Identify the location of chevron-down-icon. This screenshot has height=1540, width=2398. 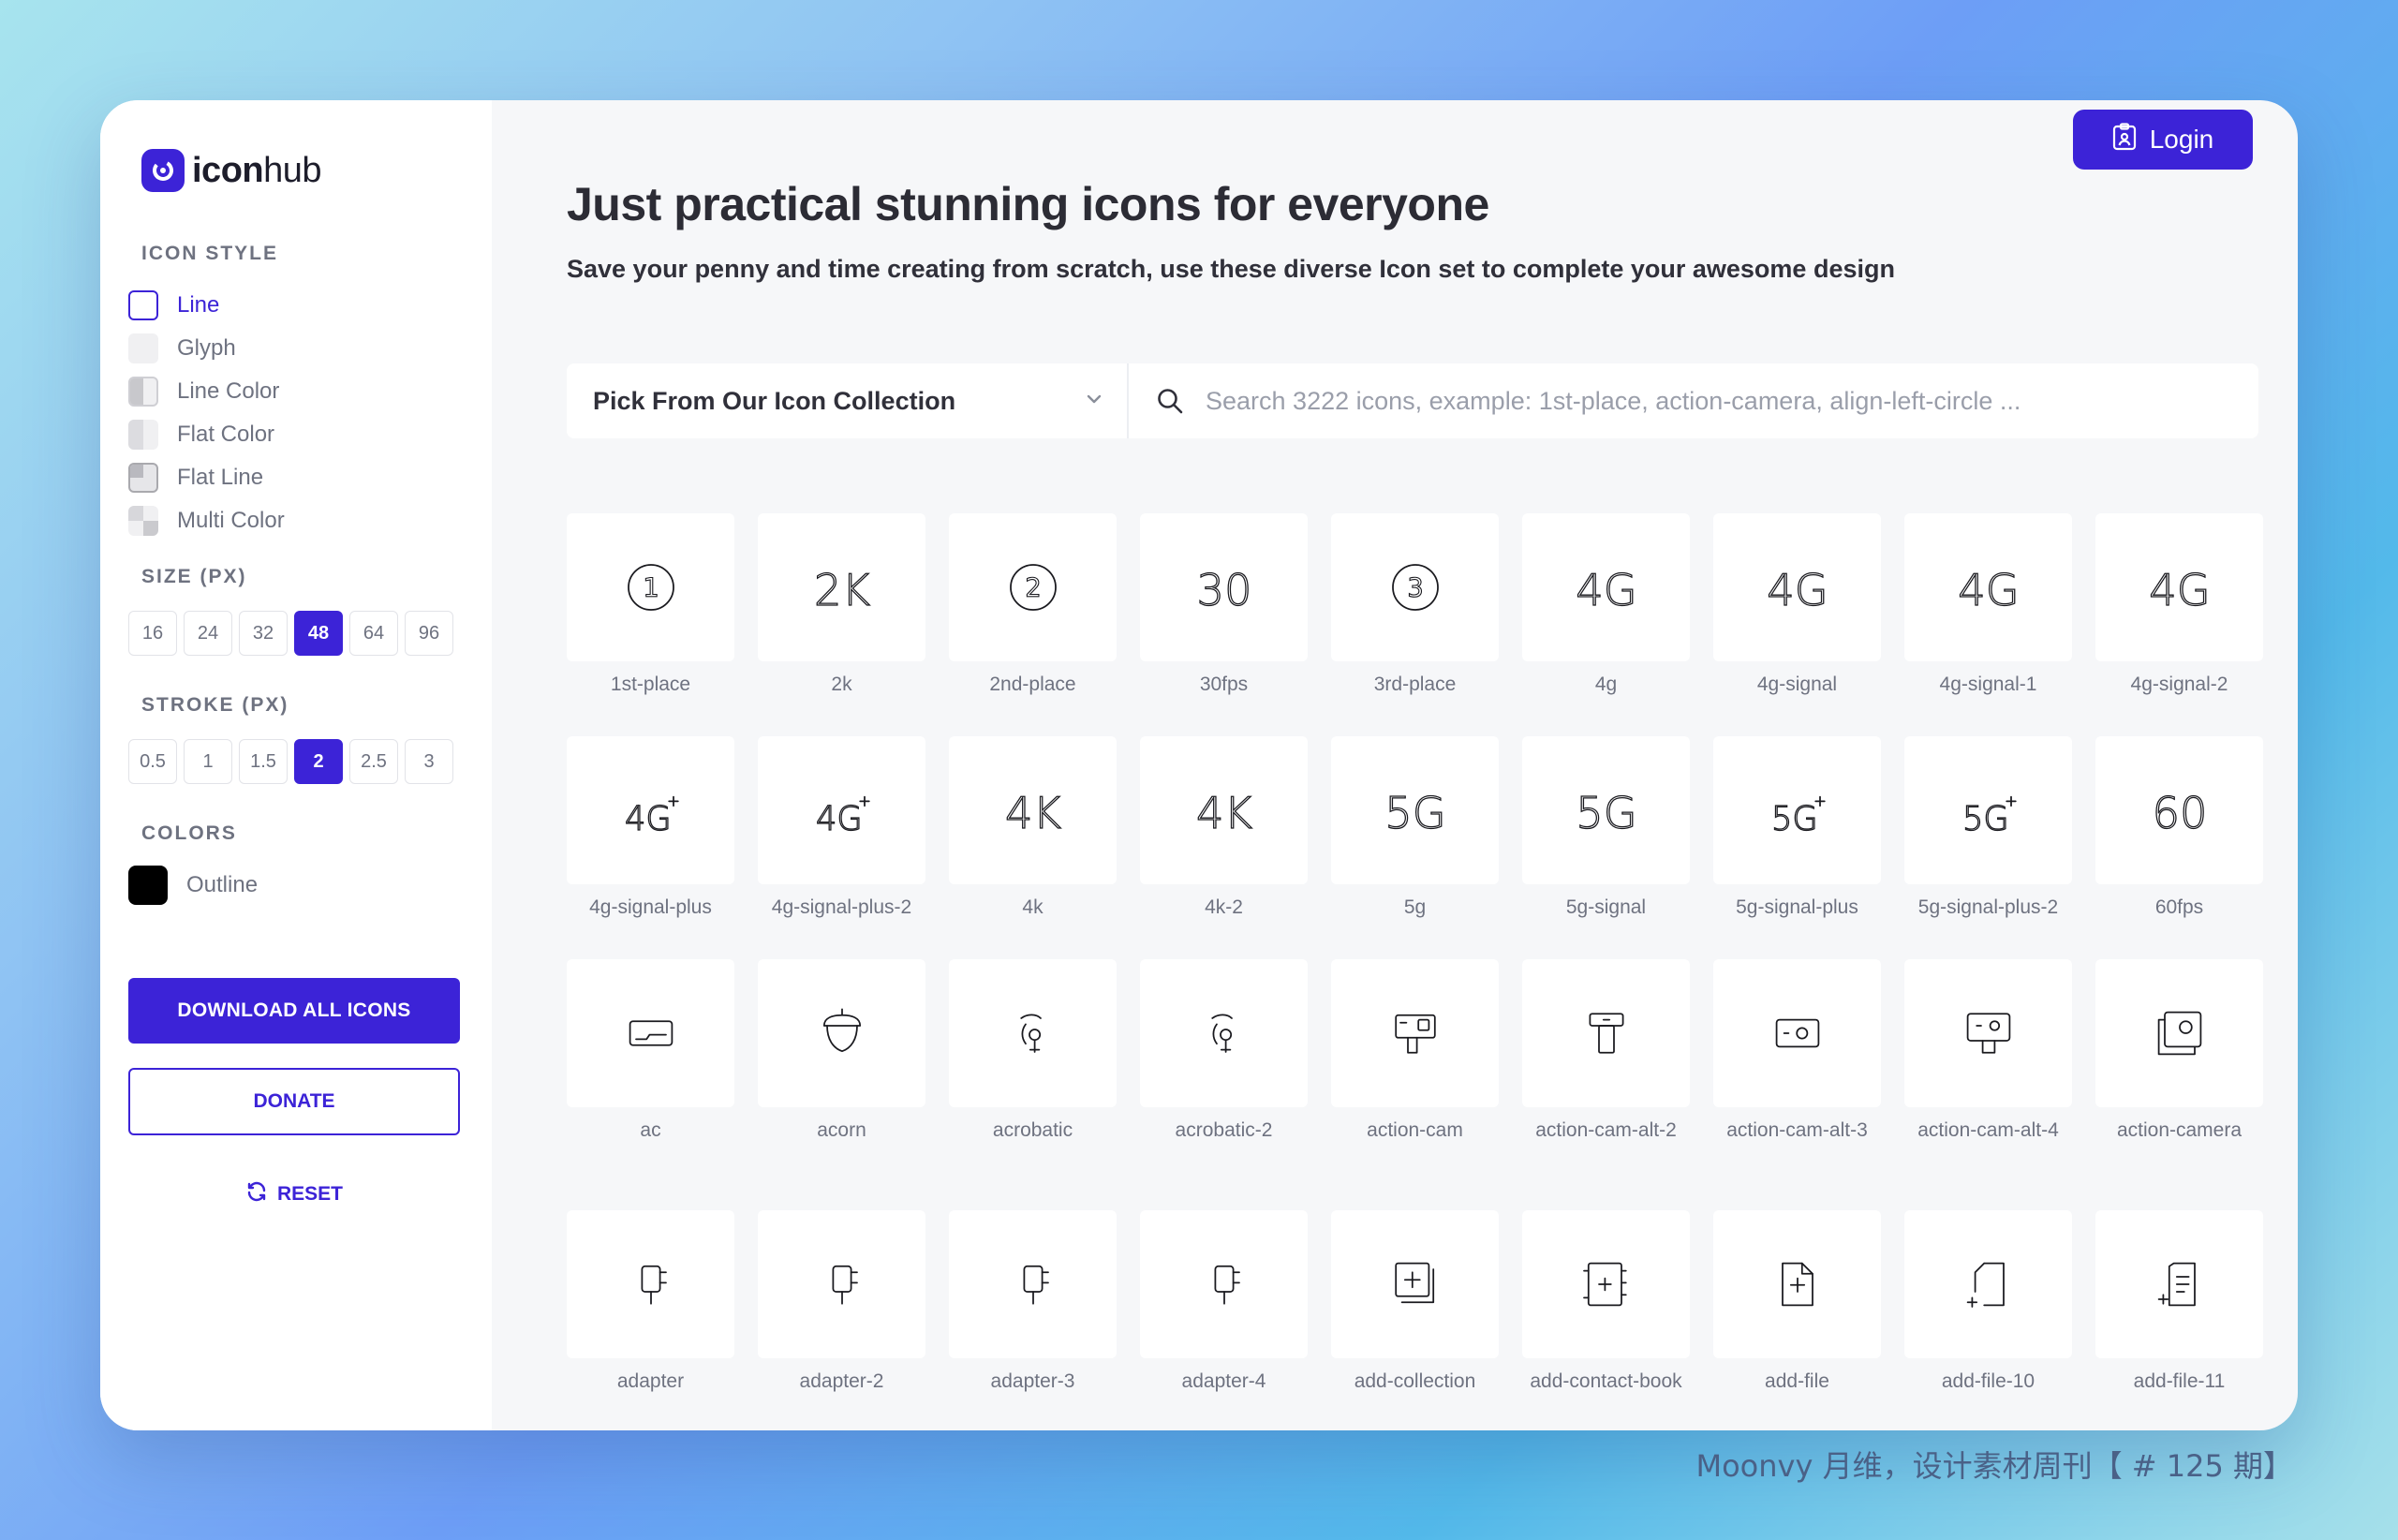
(1094, 401).